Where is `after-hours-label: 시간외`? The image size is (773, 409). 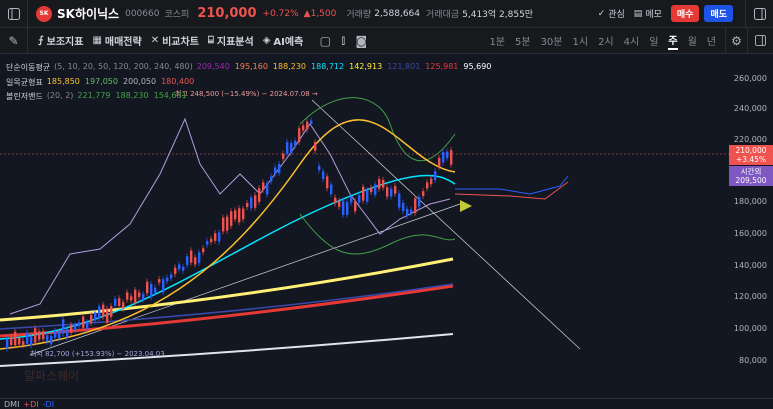 after-hours-label: 시간외 is located at coordinates (751, 171).